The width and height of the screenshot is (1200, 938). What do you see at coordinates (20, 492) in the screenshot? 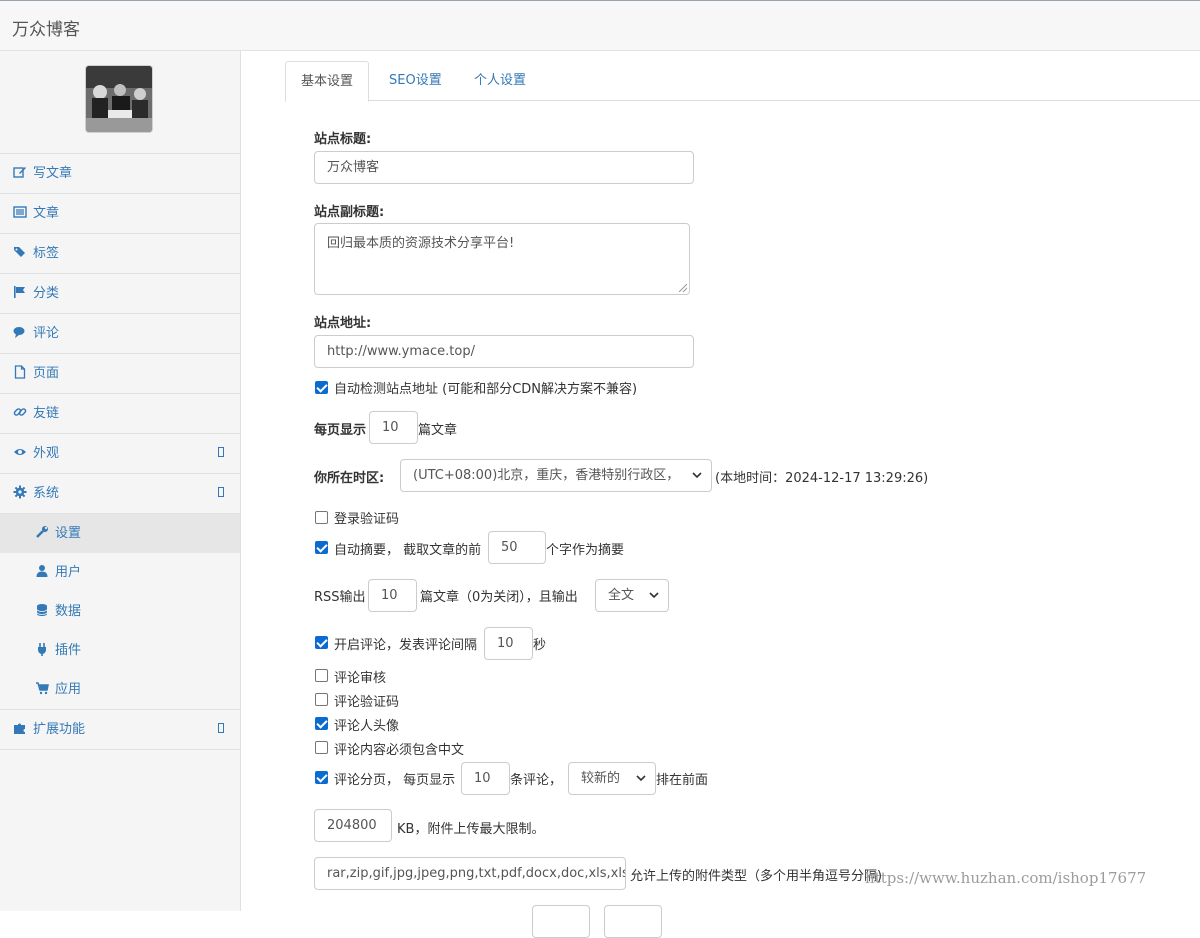
I see `gear-icon` at bounding box center [20, 492].